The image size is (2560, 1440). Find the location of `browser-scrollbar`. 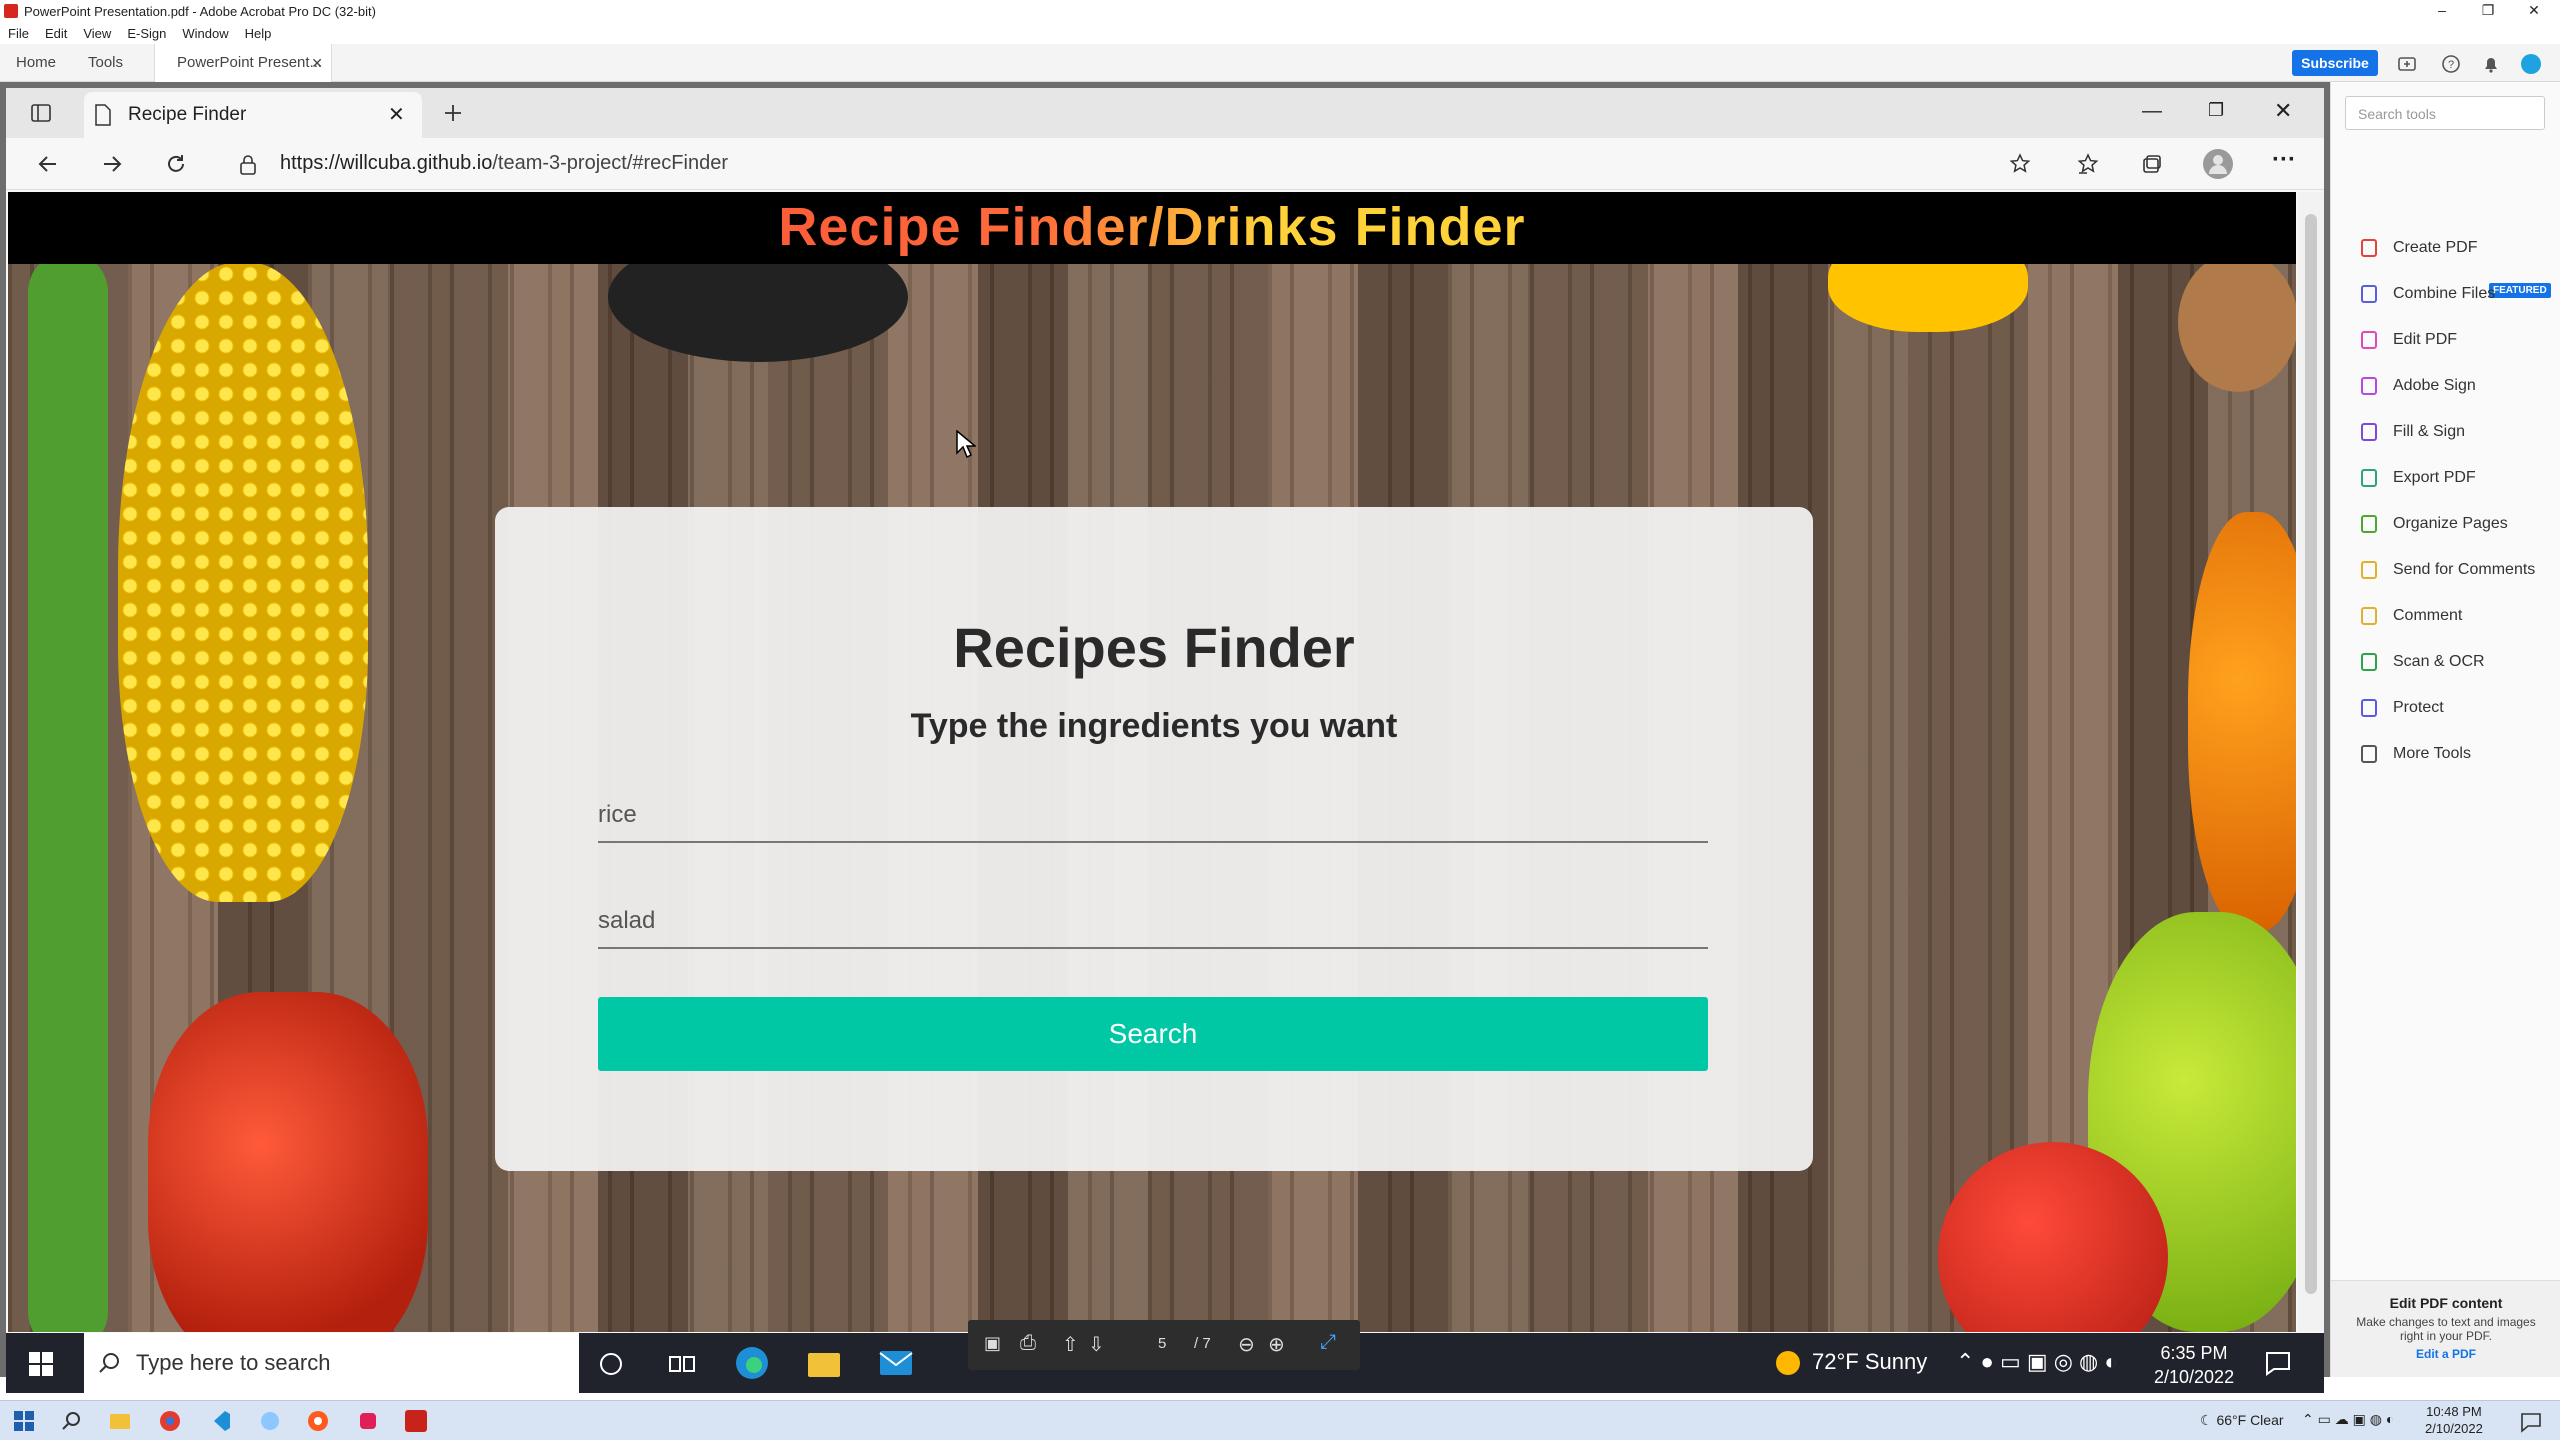

browser-scrollbar is located at coordinates (2311, 762).